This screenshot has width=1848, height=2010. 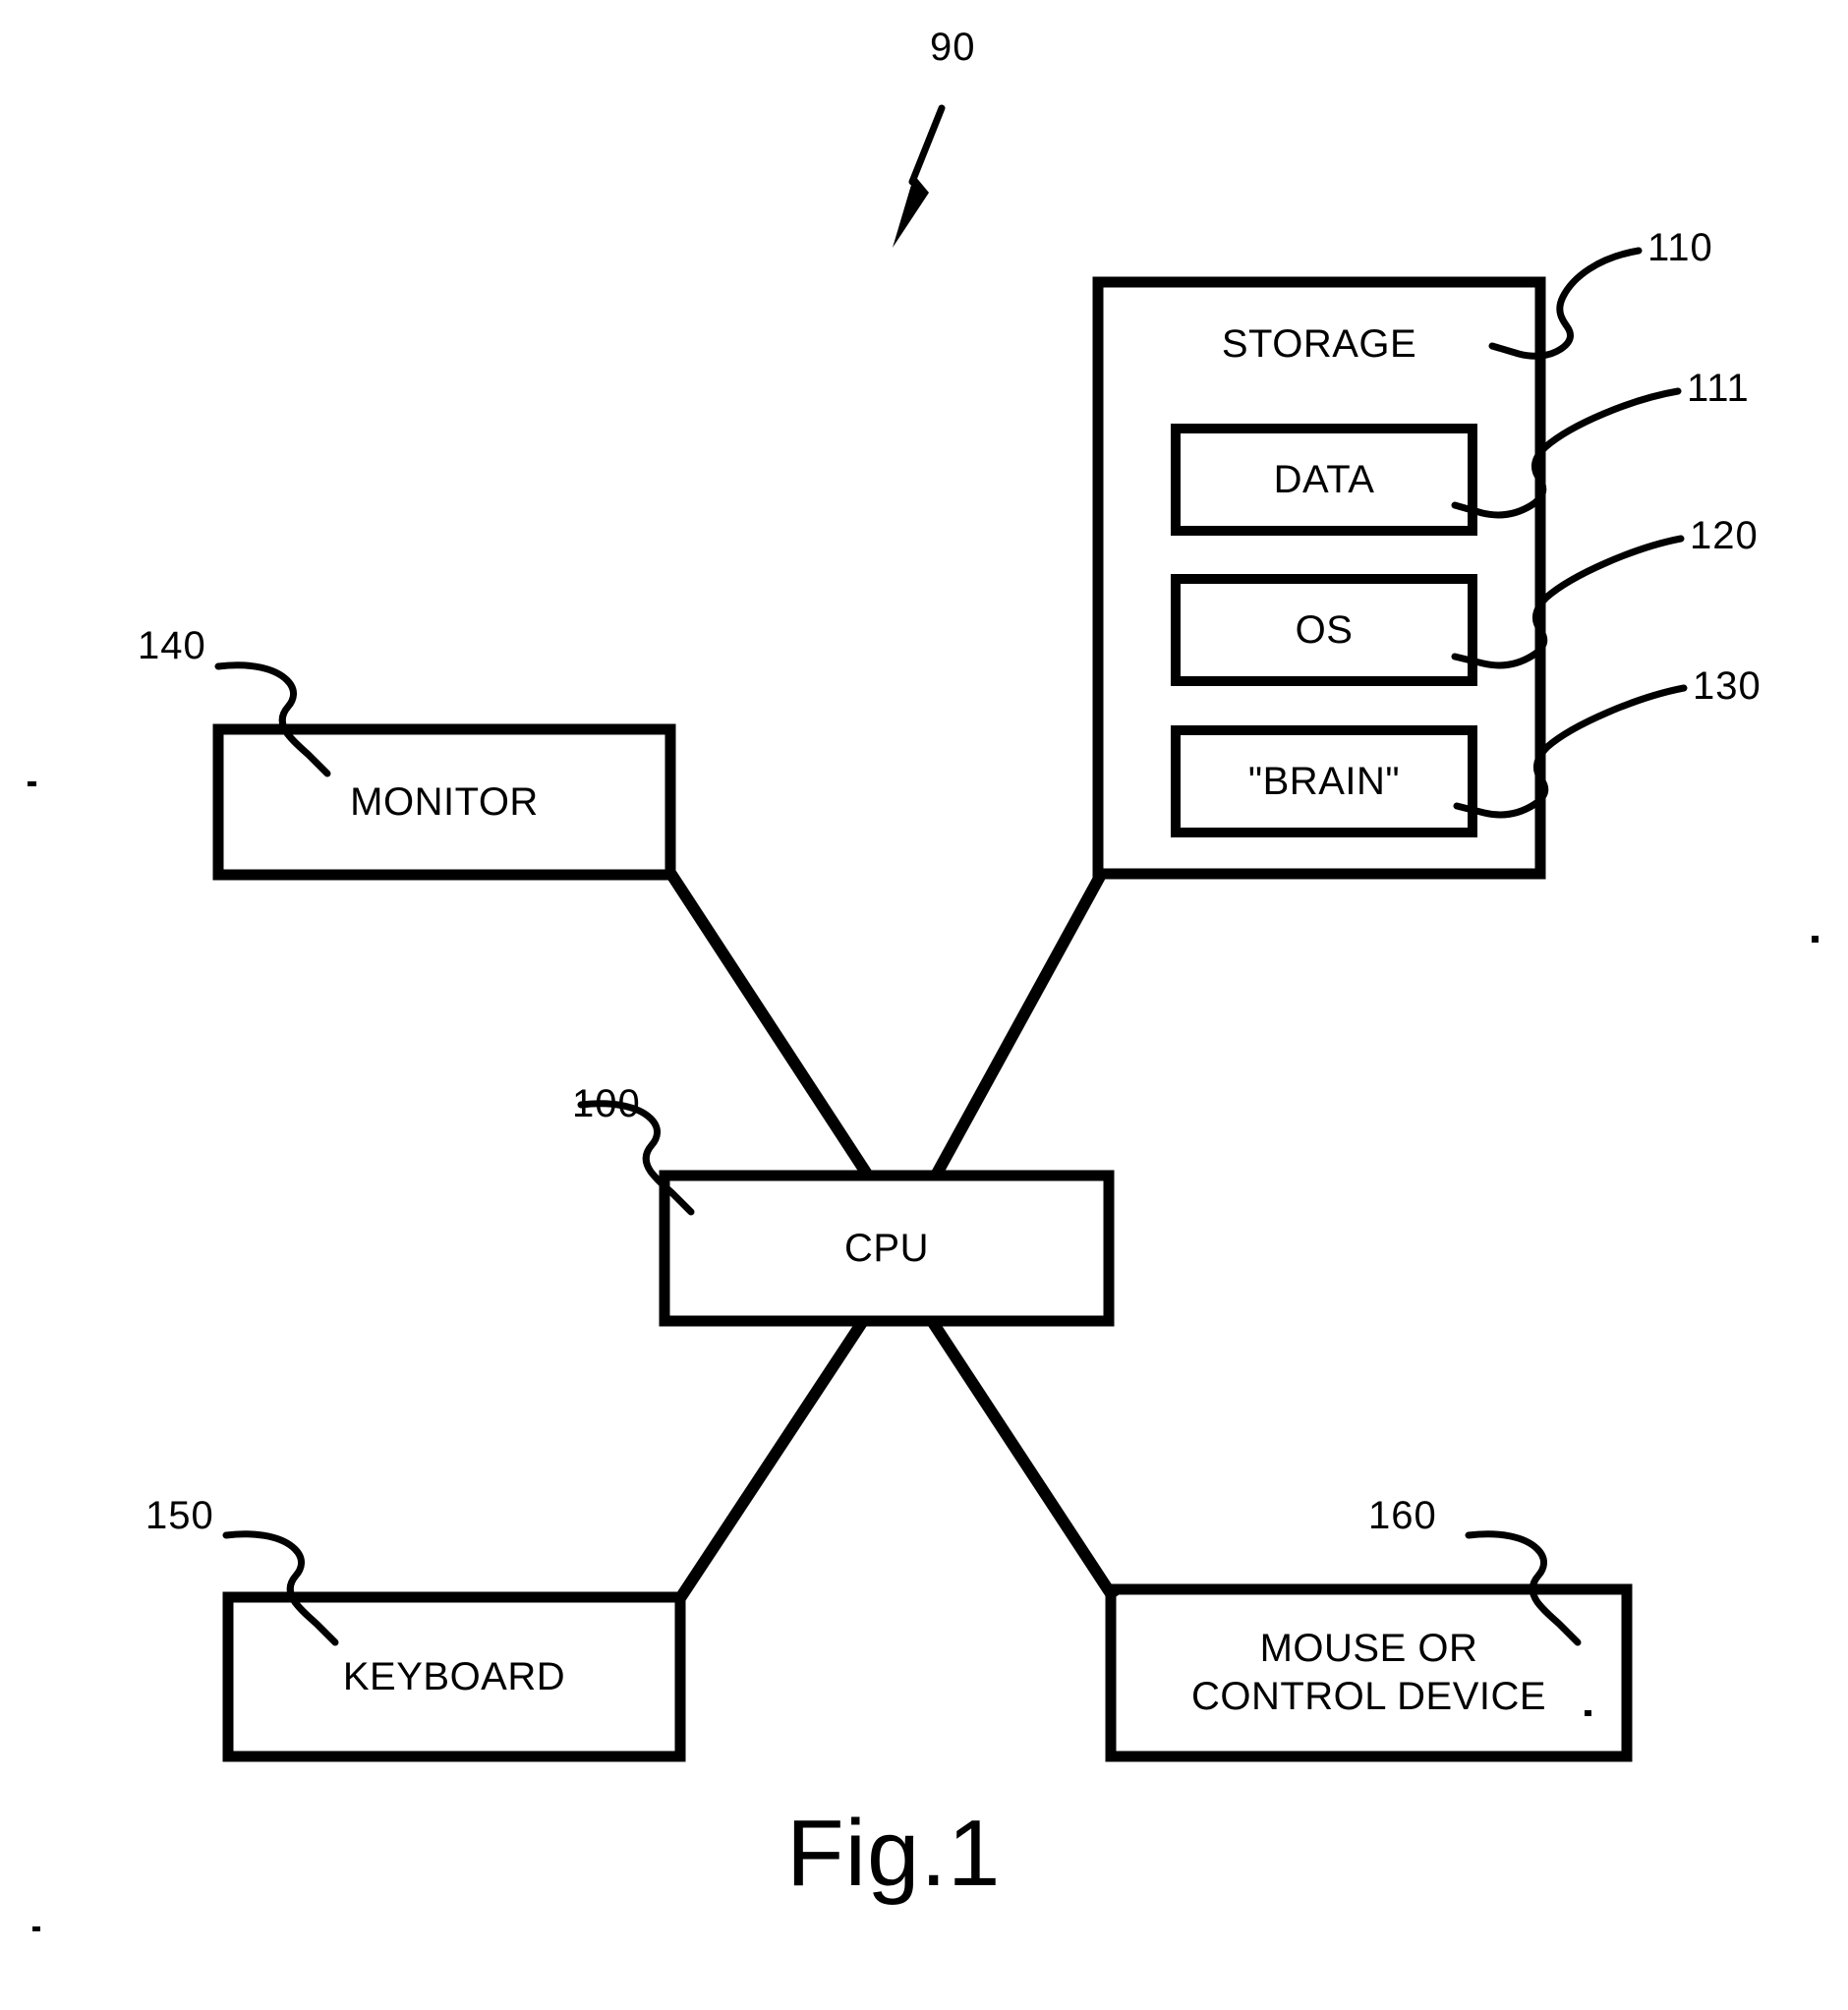 I want to click on cpu-box-outline, so click(x=887, y=1249).